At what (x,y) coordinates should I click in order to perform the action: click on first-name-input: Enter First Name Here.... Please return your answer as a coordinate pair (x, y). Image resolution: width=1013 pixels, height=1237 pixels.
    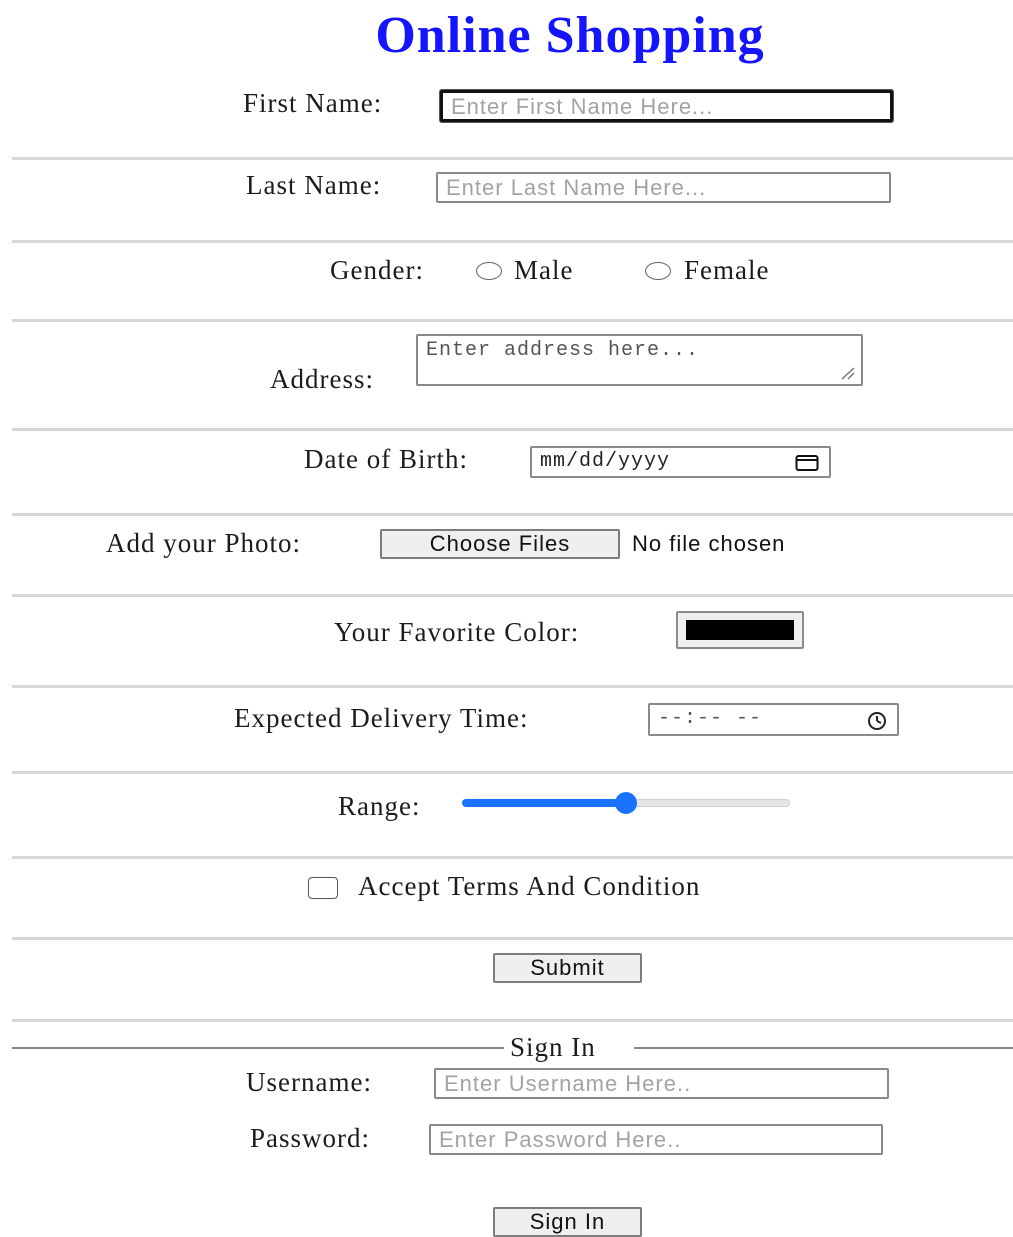
    Looking at the image, I should click on (666, 106).